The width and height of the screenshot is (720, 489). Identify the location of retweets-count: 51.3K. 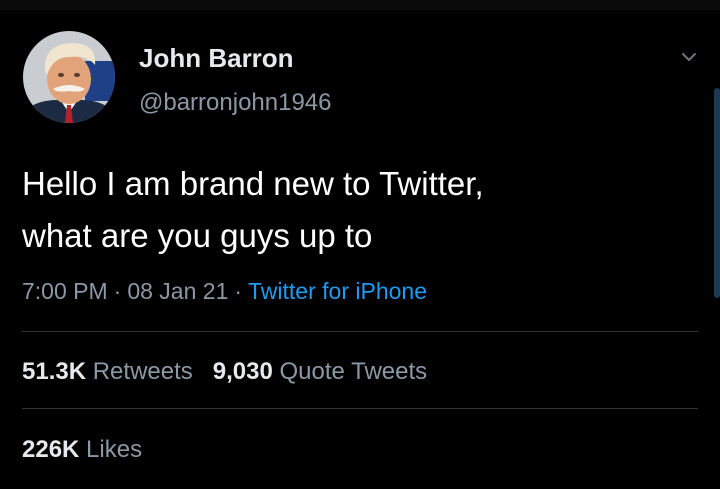
(54, 371).